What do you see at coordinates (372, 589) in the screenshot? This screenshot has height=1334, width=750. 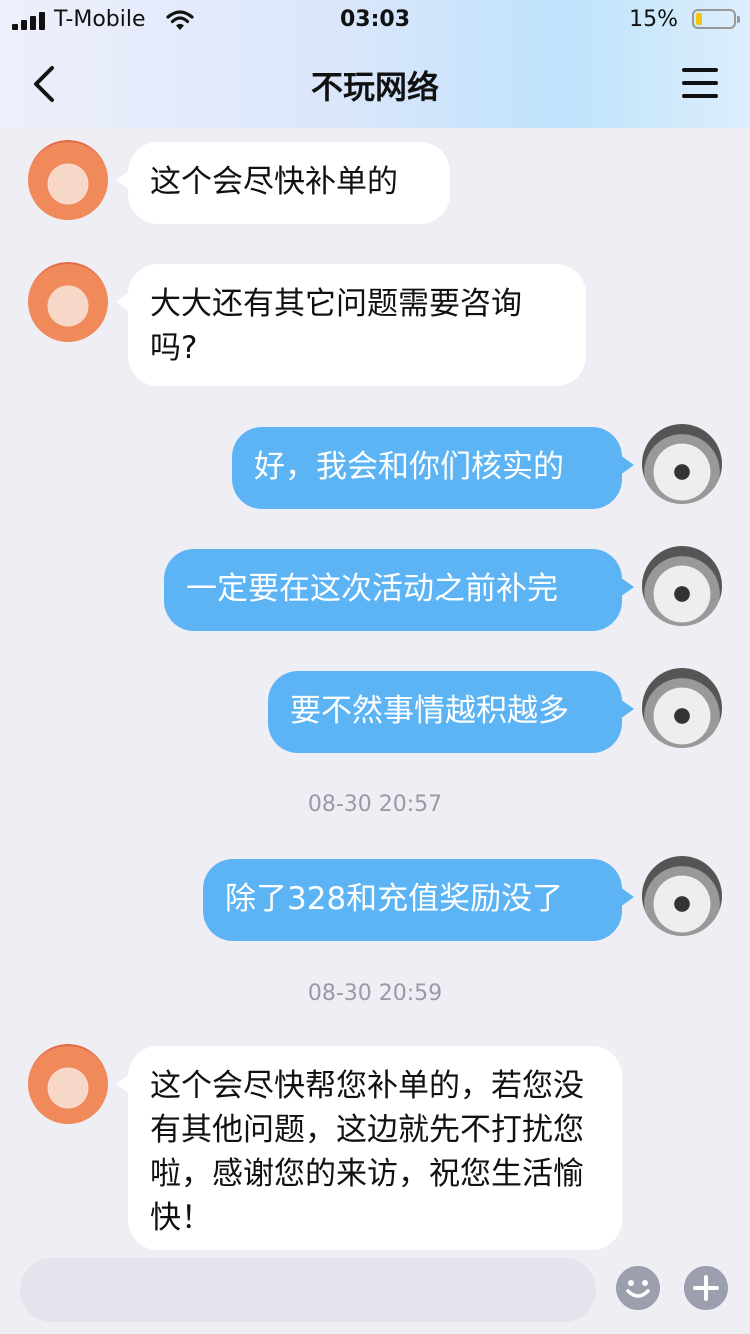 I see `message-text: 一定要在这次活动之前补完` at bounding box center [372, 589].